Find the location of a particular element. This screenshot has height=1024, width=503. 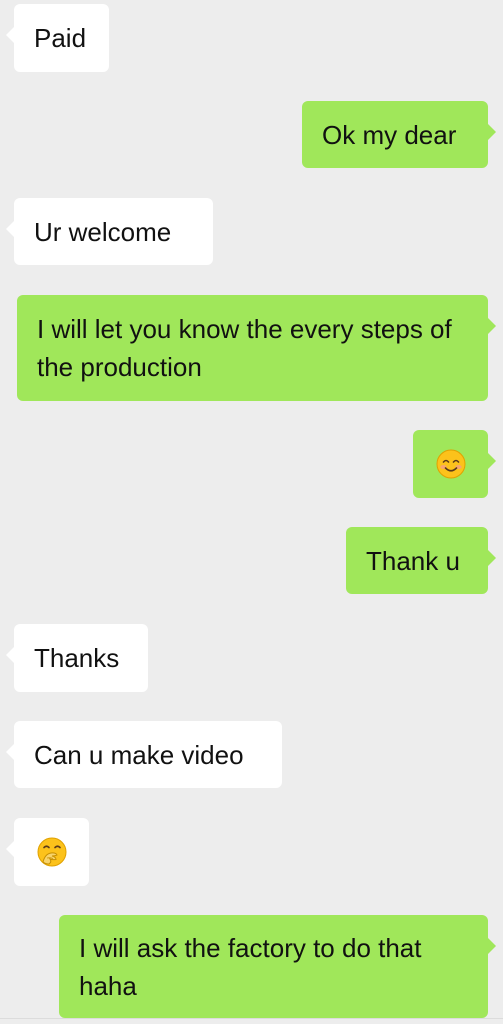

message-text: I will ask the factory to do that haha is located at coordinates (250, 966).